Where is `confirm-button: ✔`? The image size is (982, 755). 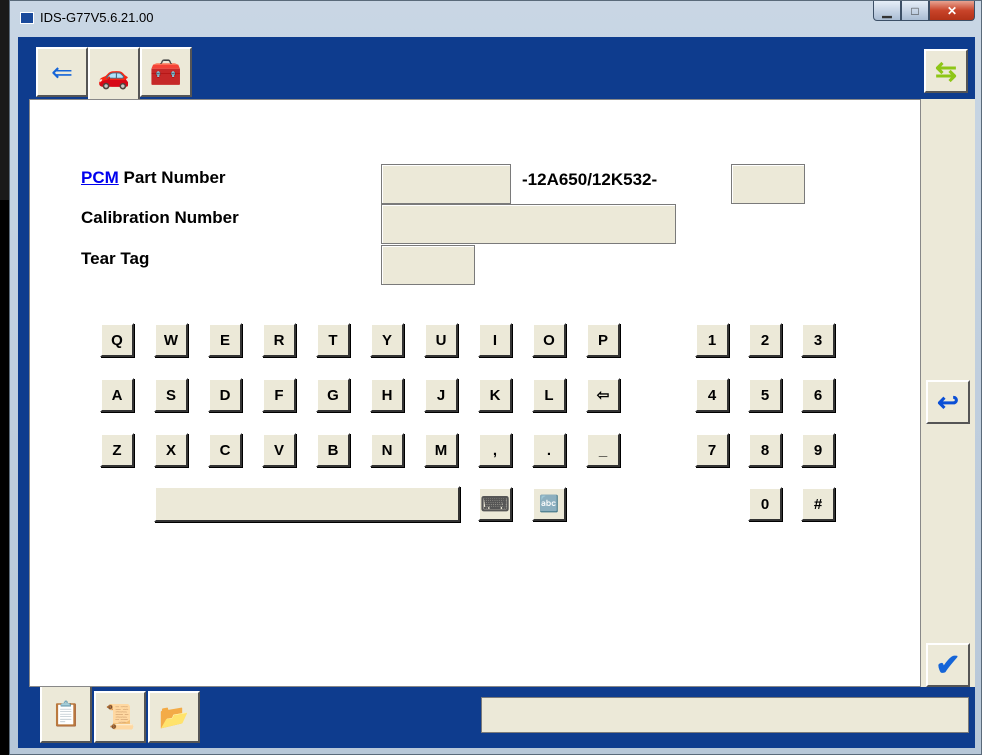 confirm-button: ✔ is located at coordinates (948, 665).